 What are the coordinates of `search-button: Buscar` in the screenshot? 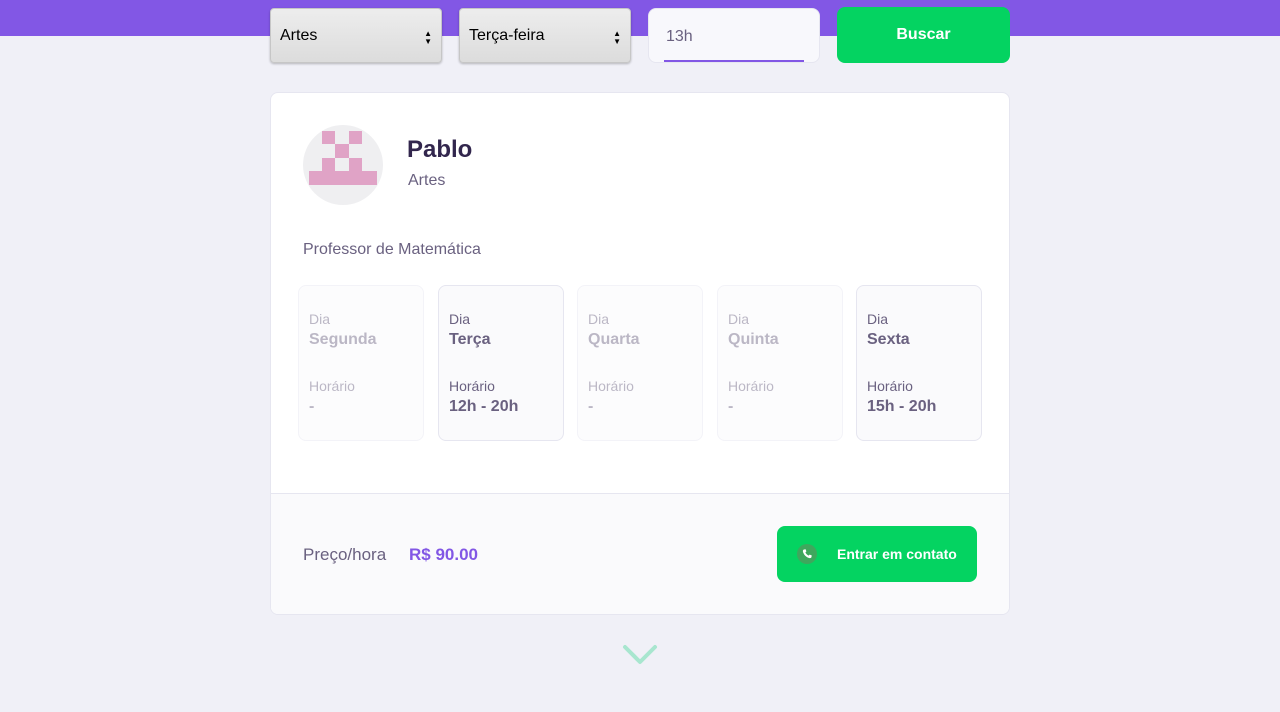 It's located at (923, 35).